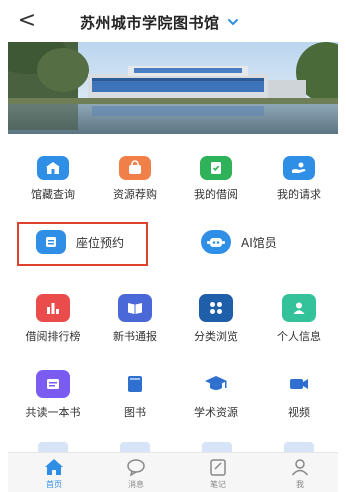 This screenshot has width=346, height=492. Describe the element at coordinates (100, 242) in the screenshot. I see `seat-reservation-label: 座位预约` at that location.